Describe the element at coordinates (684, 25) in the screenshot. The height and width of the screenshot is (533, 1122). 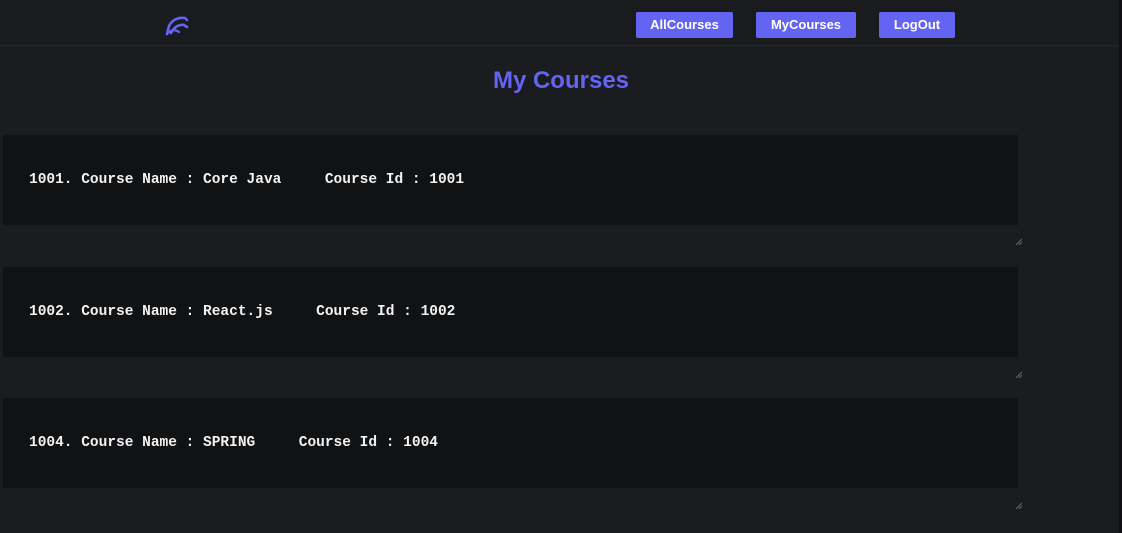
I see `all-courses-button: AllCourses` at that location.